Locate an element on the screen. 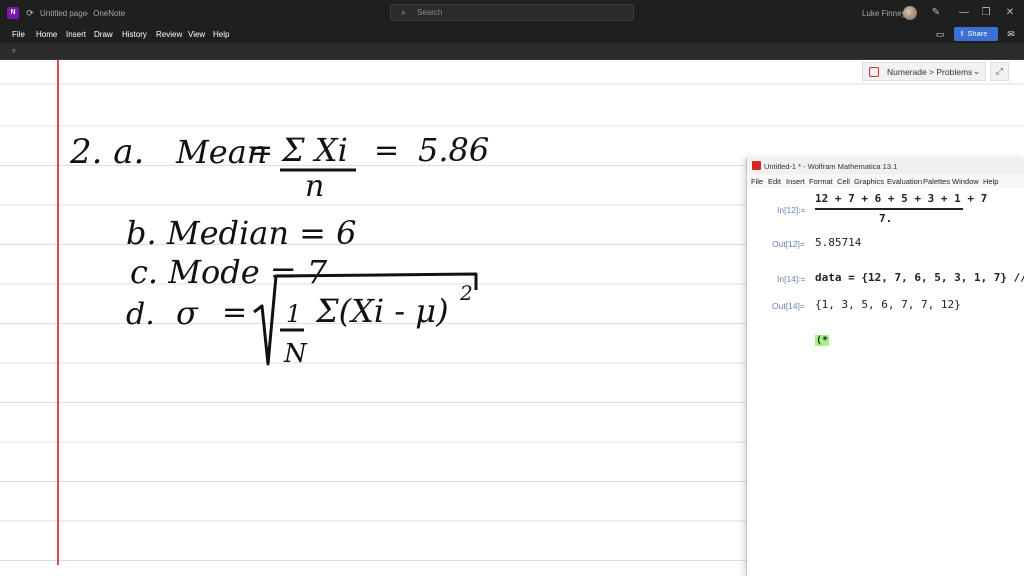  chevron-down-icon: ⌄ is located at coordinates (976, 71).